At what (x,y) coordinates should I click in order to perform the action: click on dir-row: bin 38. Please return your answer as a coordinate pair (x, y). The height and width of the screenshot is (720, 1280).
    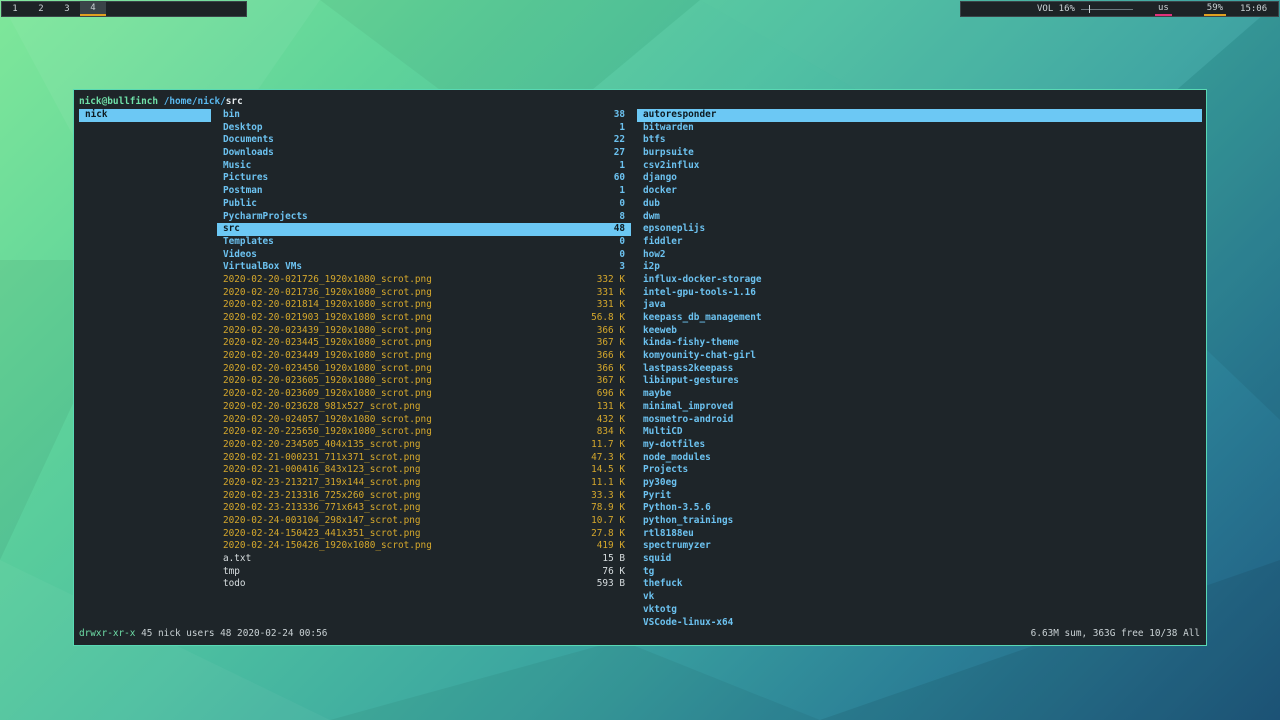
    Looking at the image, I should click on (424, 115).